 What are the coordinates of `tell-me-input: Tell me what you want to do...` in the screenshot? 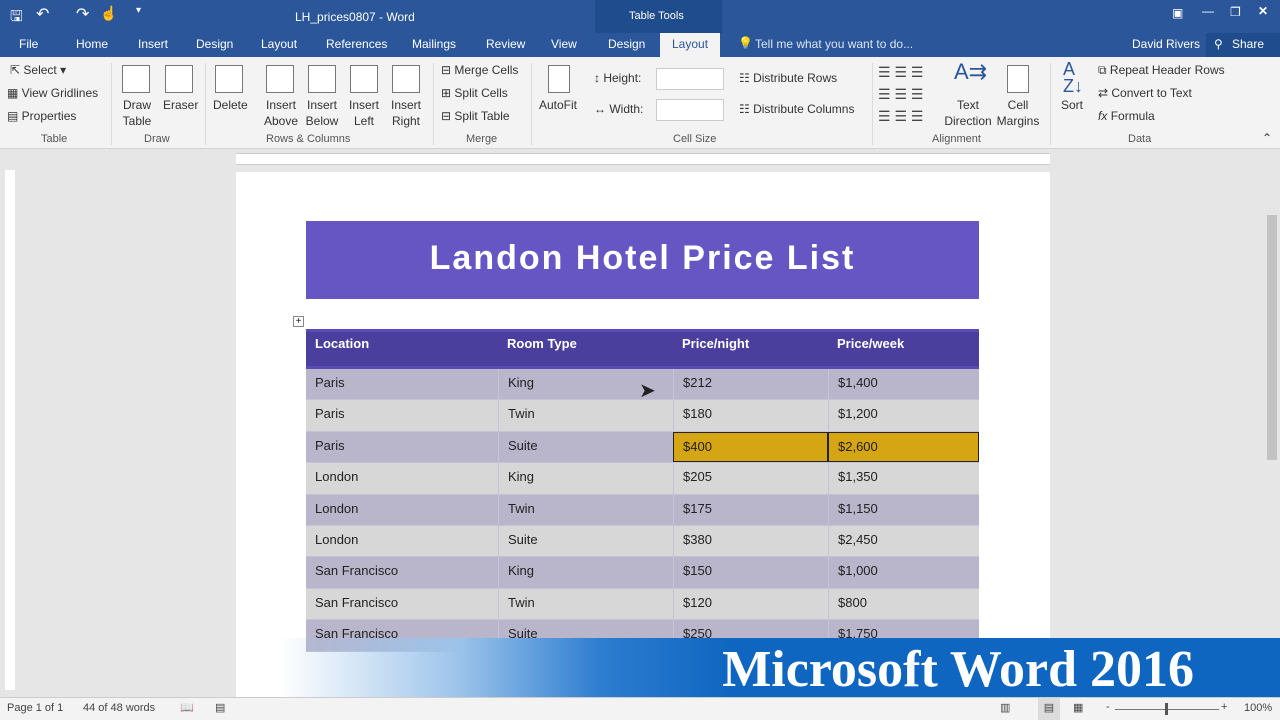 It's located at (834, 44).